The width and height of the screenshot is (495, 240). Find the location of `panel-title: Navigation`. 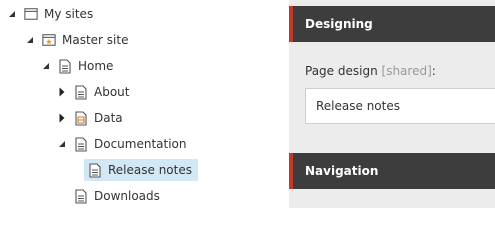

panel-title: Navigation is located at coordinates (342, 171).